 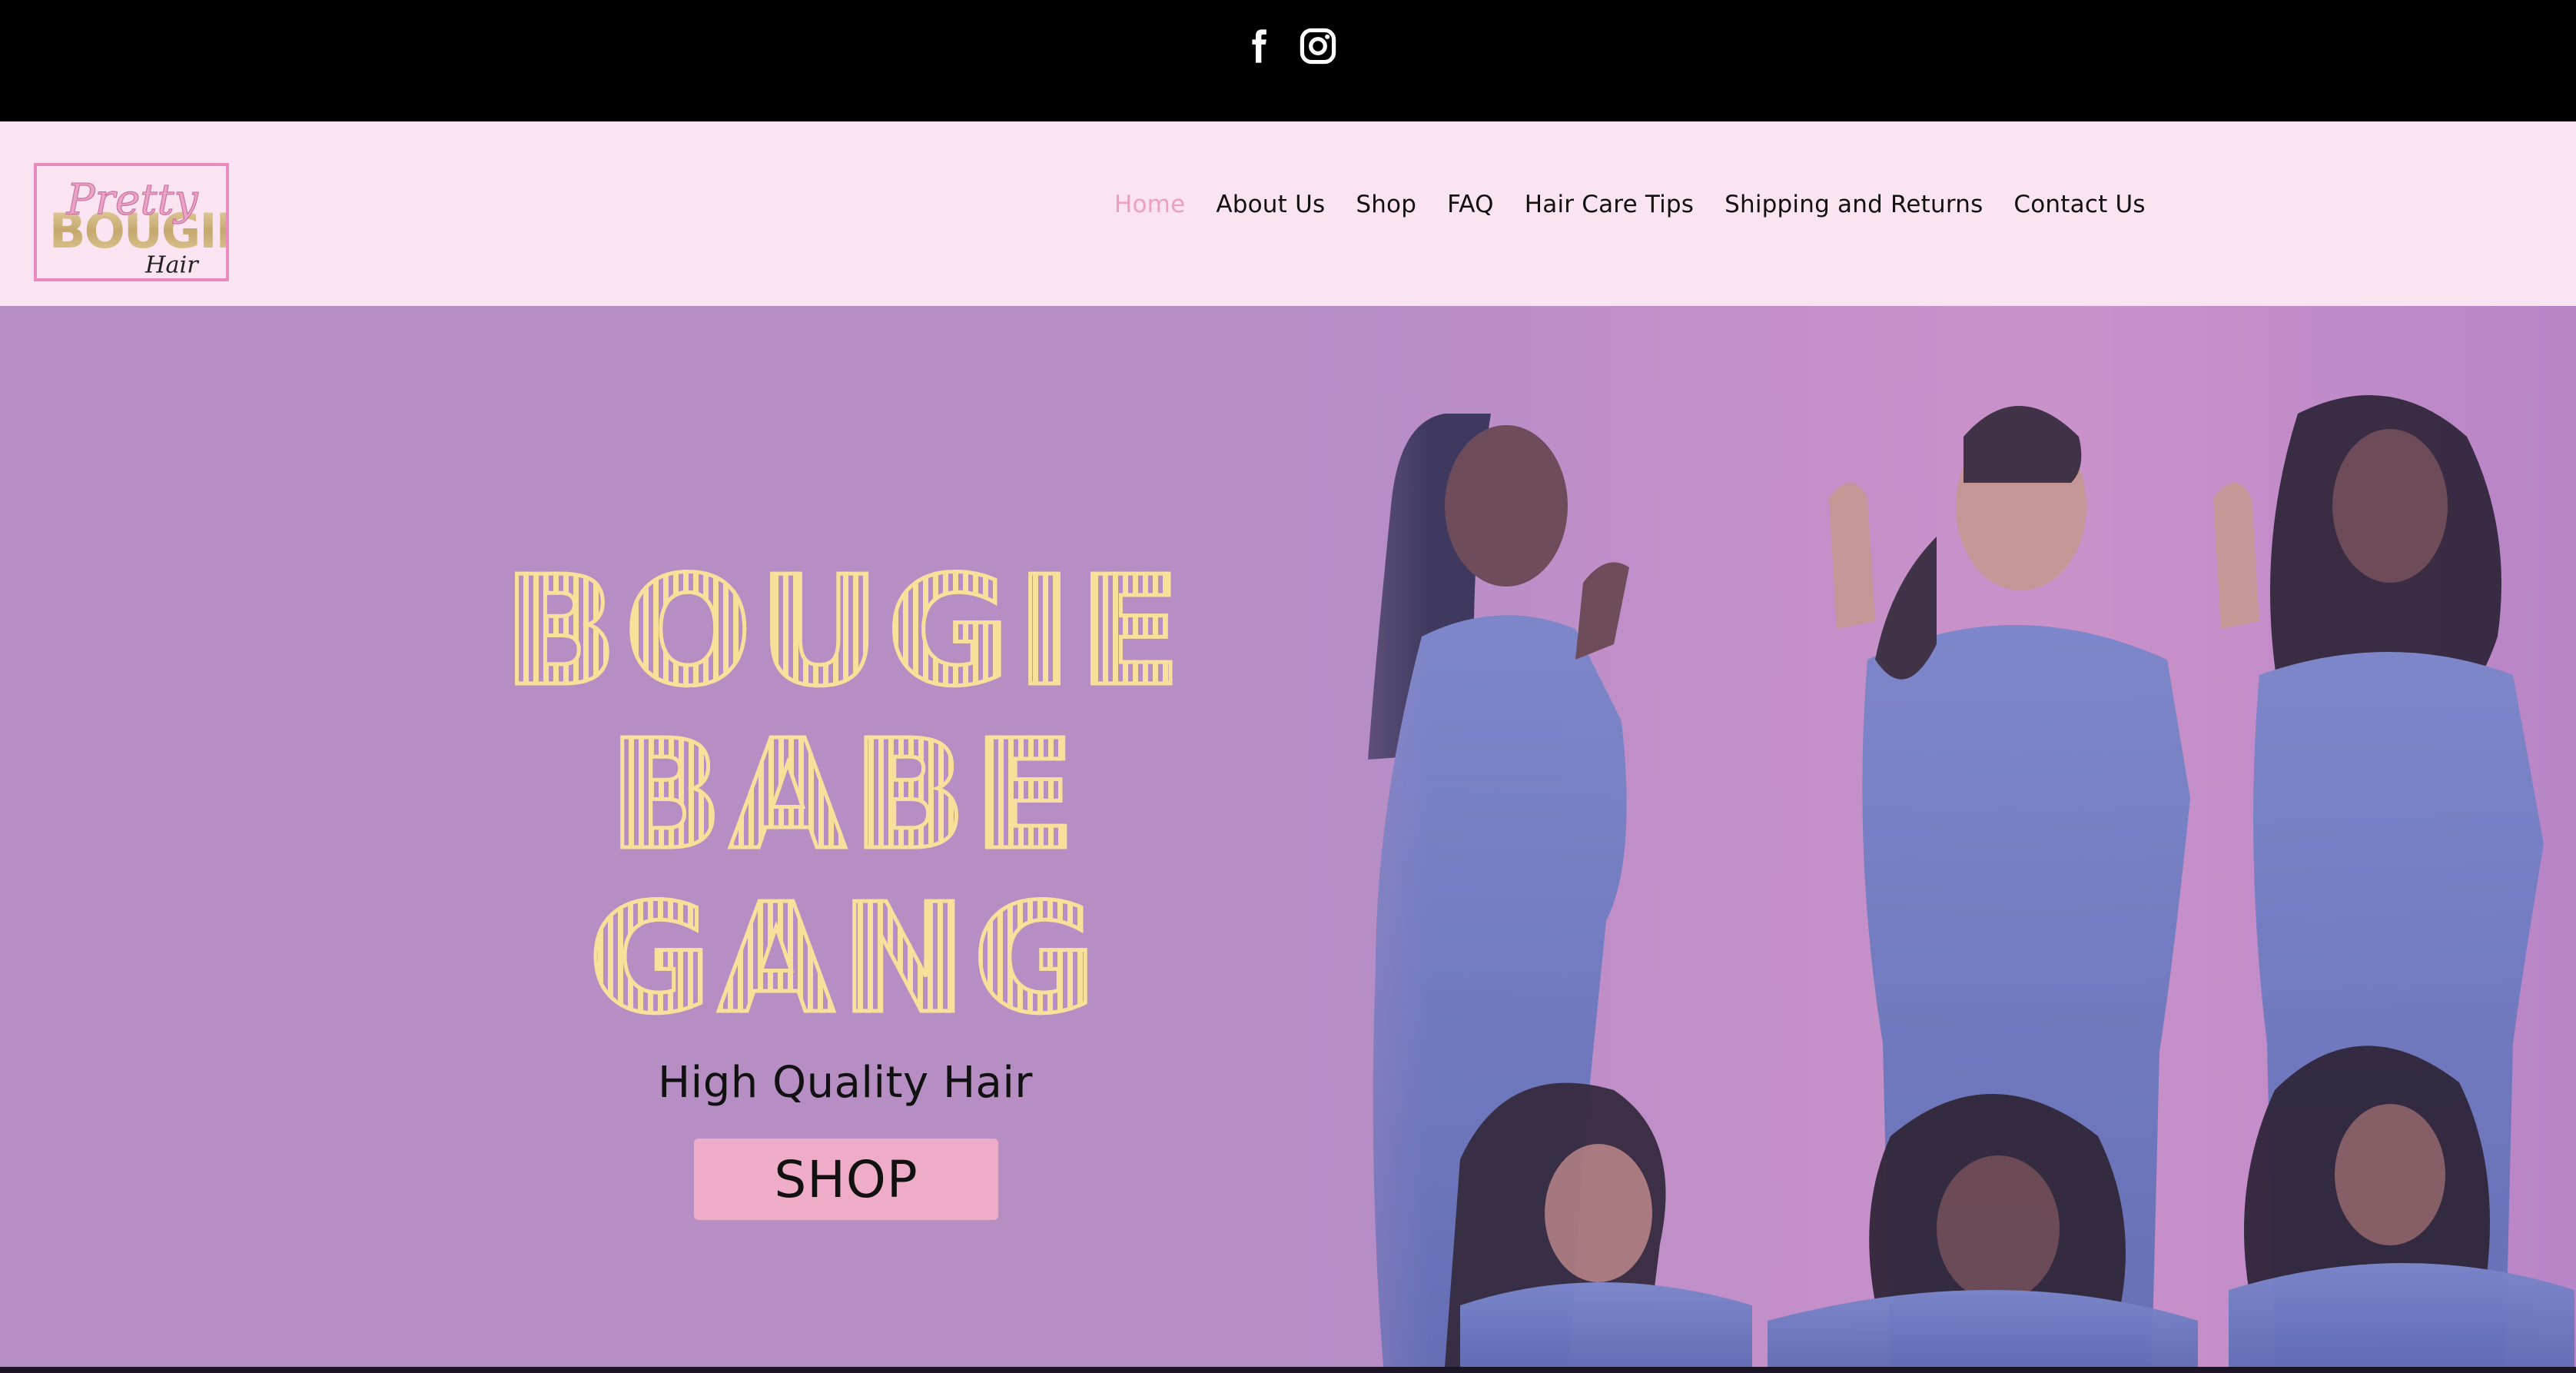 What do you see at coordinates (1288, 1370) in the screenshot?
I see `page-bottom-edge` at bounding box center [1288, 1370].